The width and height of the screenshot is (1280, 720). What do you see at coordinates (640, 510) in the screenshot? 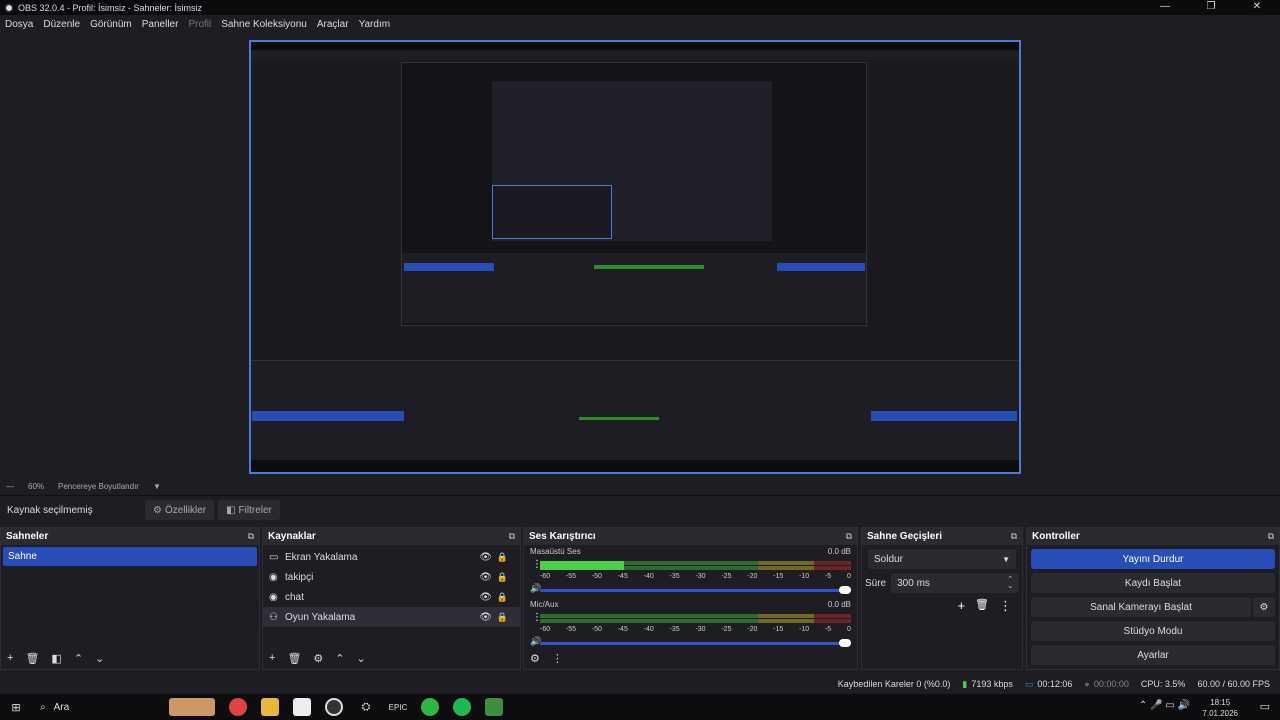
I see `context-bar: Kaynak seçilmemiş ⚙ Özellikler ◧ Filtreler` at bounding box center [640, 510].